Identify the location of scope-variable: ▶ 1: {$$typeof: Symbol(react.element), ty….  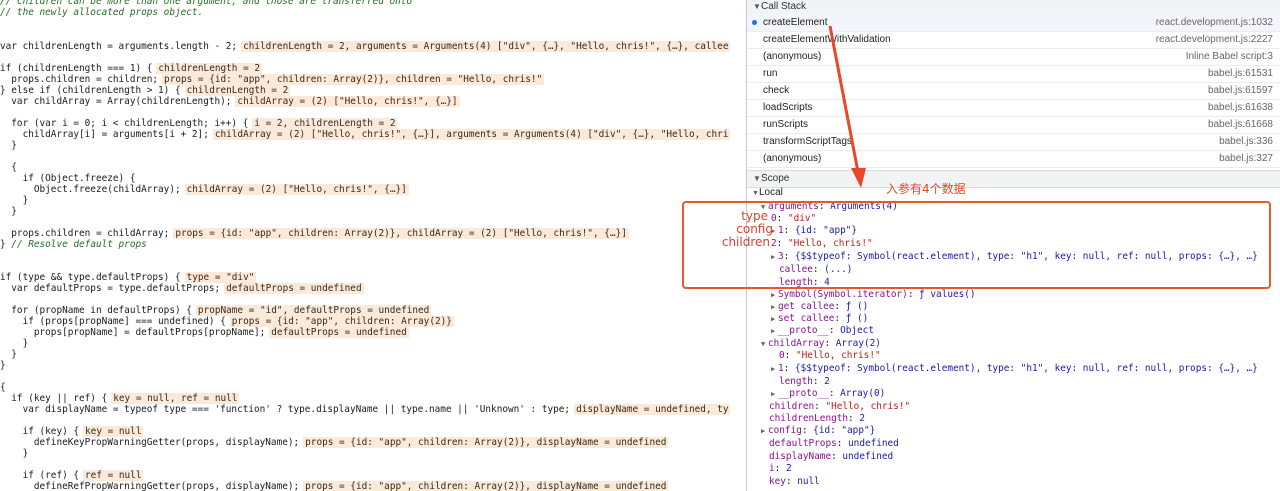
(1014, 369).